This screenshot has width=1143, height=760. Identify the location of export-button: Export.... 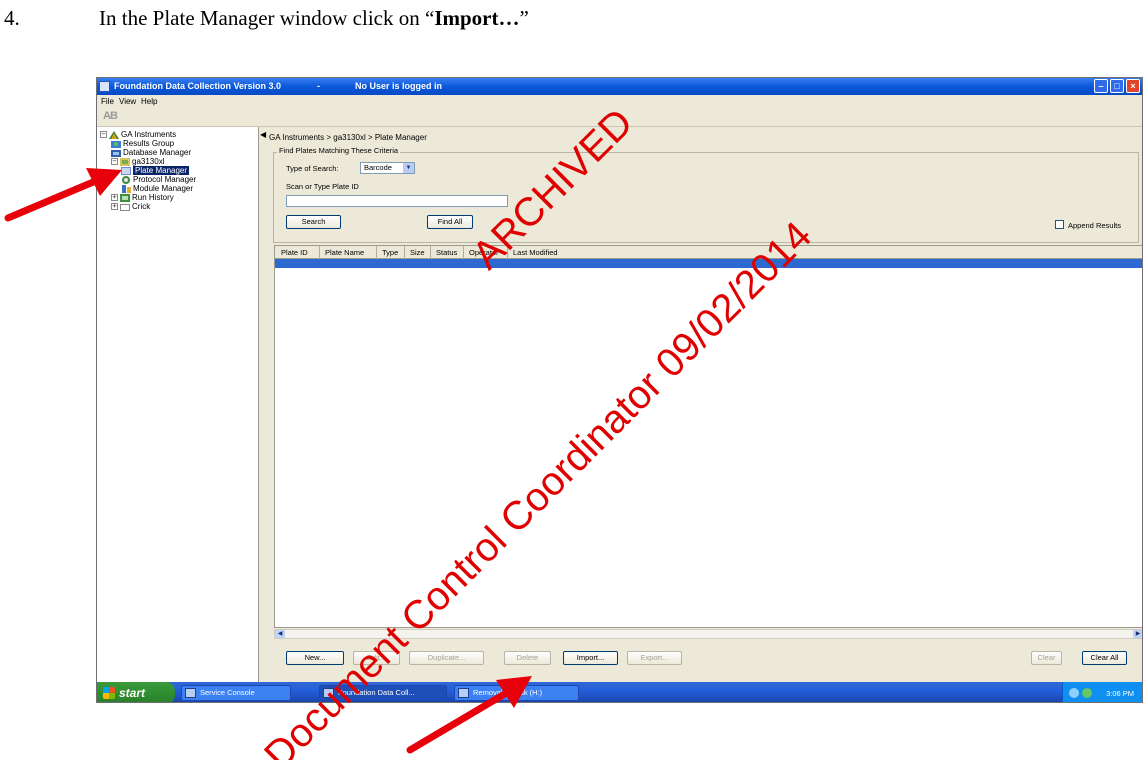
(654, 658).